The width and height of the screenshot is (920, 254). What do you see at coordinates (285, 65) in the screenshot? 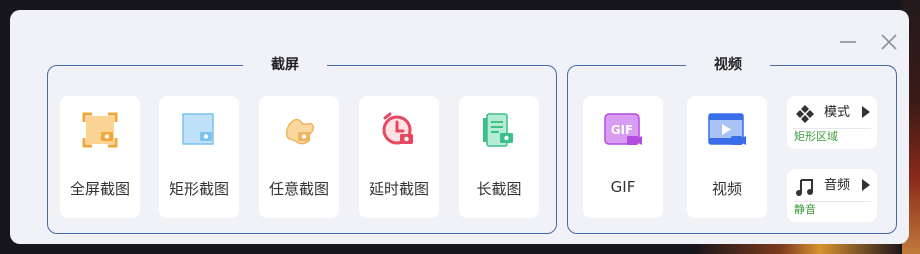
I see `screenshot-group-title: 截屏` at bounding box center [285, 65].